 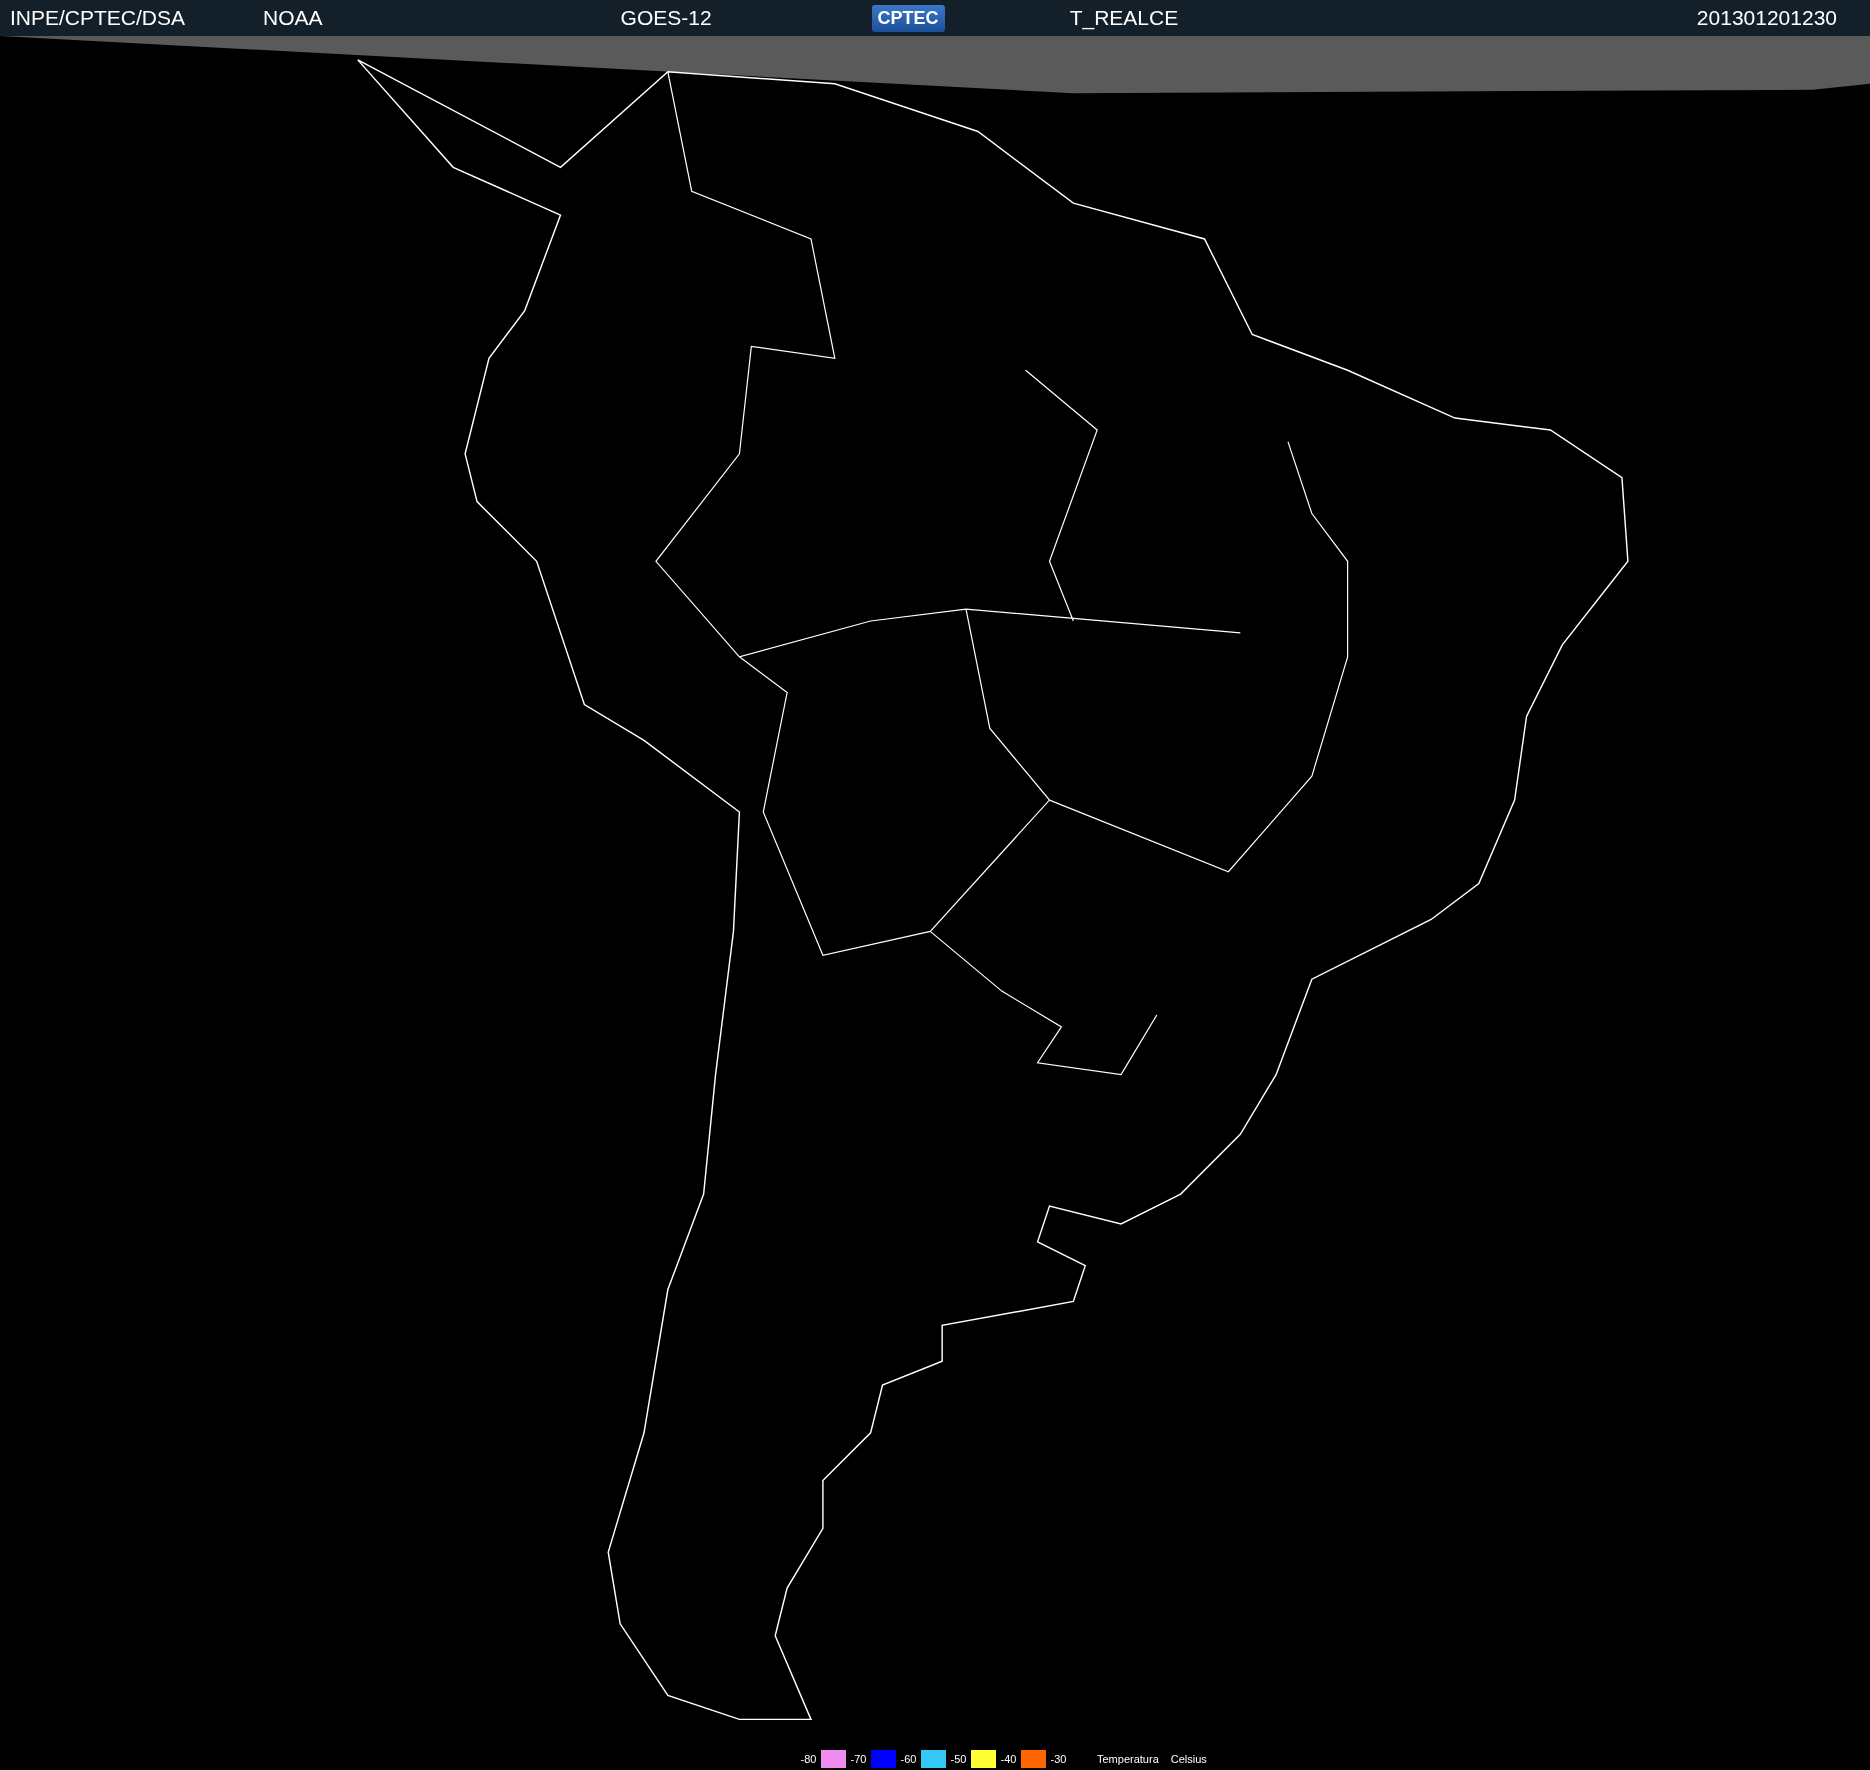 I want to click on timestamp-label: 201301201230, so click(x=1766, y=18).